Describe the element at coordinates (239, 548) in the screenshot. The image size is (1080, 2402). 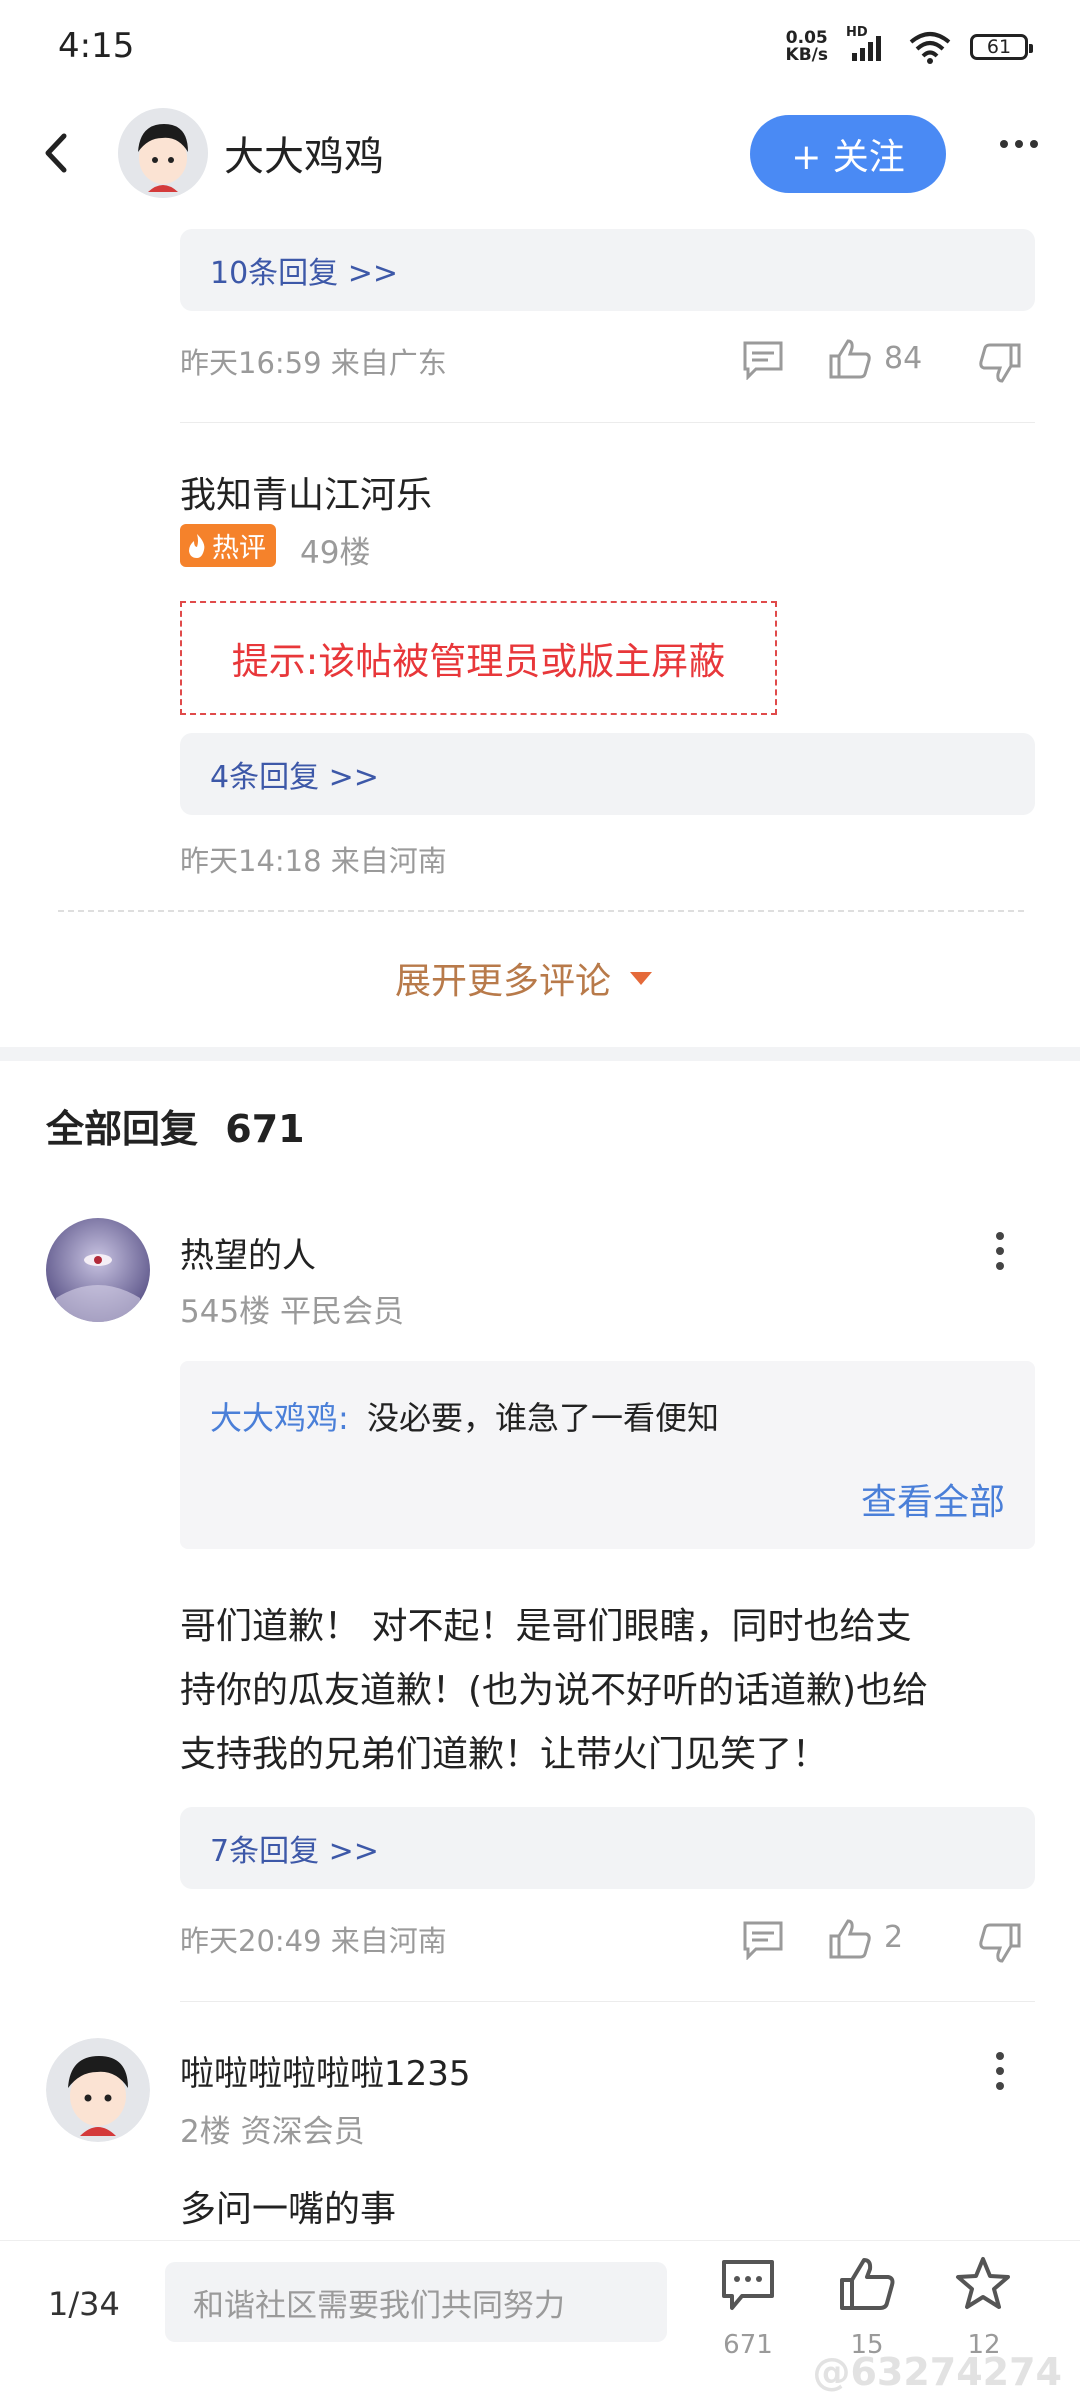
I see `hot-badge-label: 热评` at that location.